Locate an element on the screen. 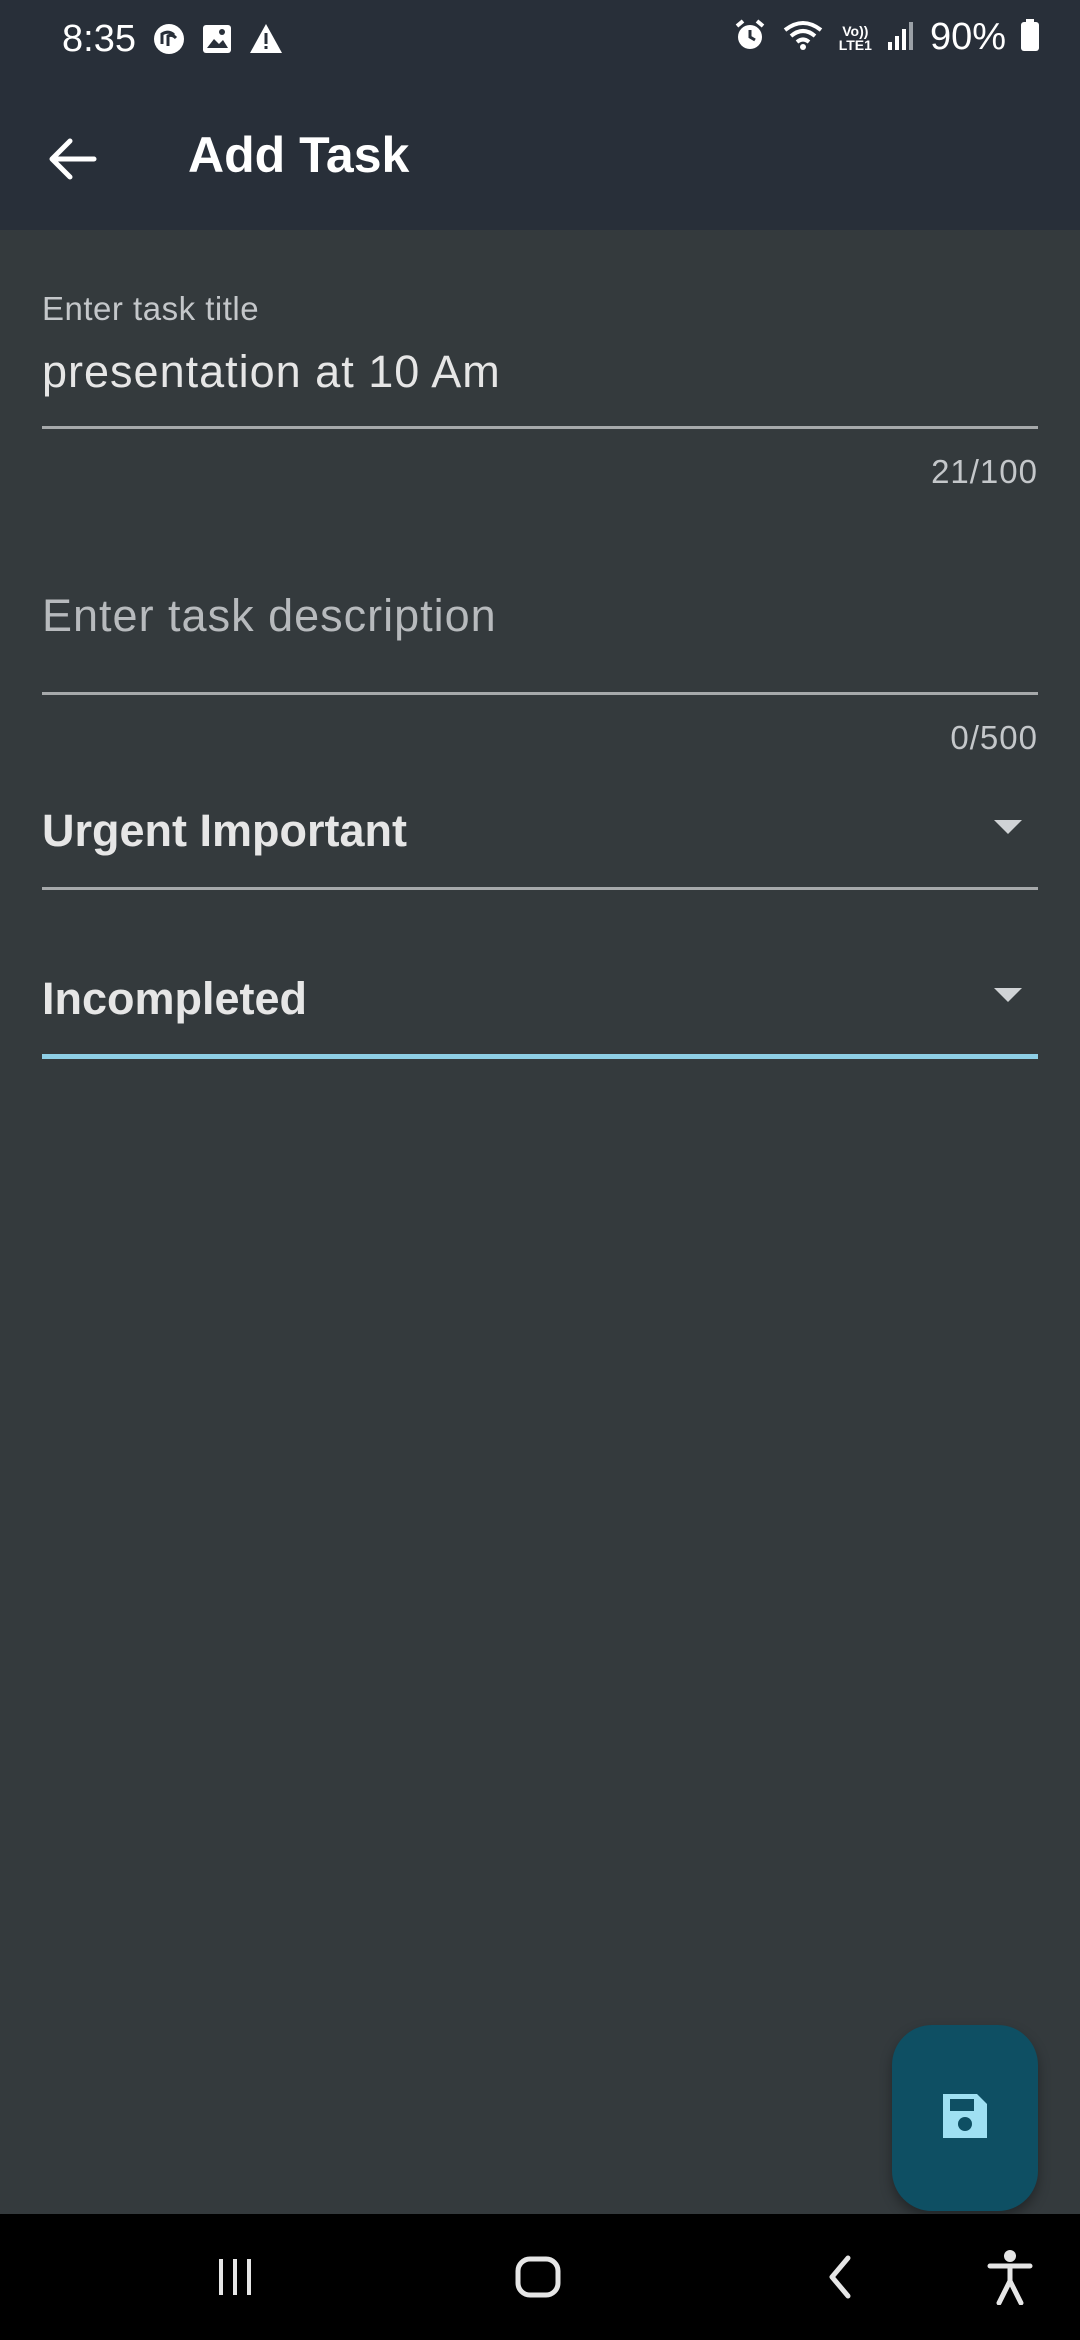  page-title: Add Task is located at coordinates (299, 155).